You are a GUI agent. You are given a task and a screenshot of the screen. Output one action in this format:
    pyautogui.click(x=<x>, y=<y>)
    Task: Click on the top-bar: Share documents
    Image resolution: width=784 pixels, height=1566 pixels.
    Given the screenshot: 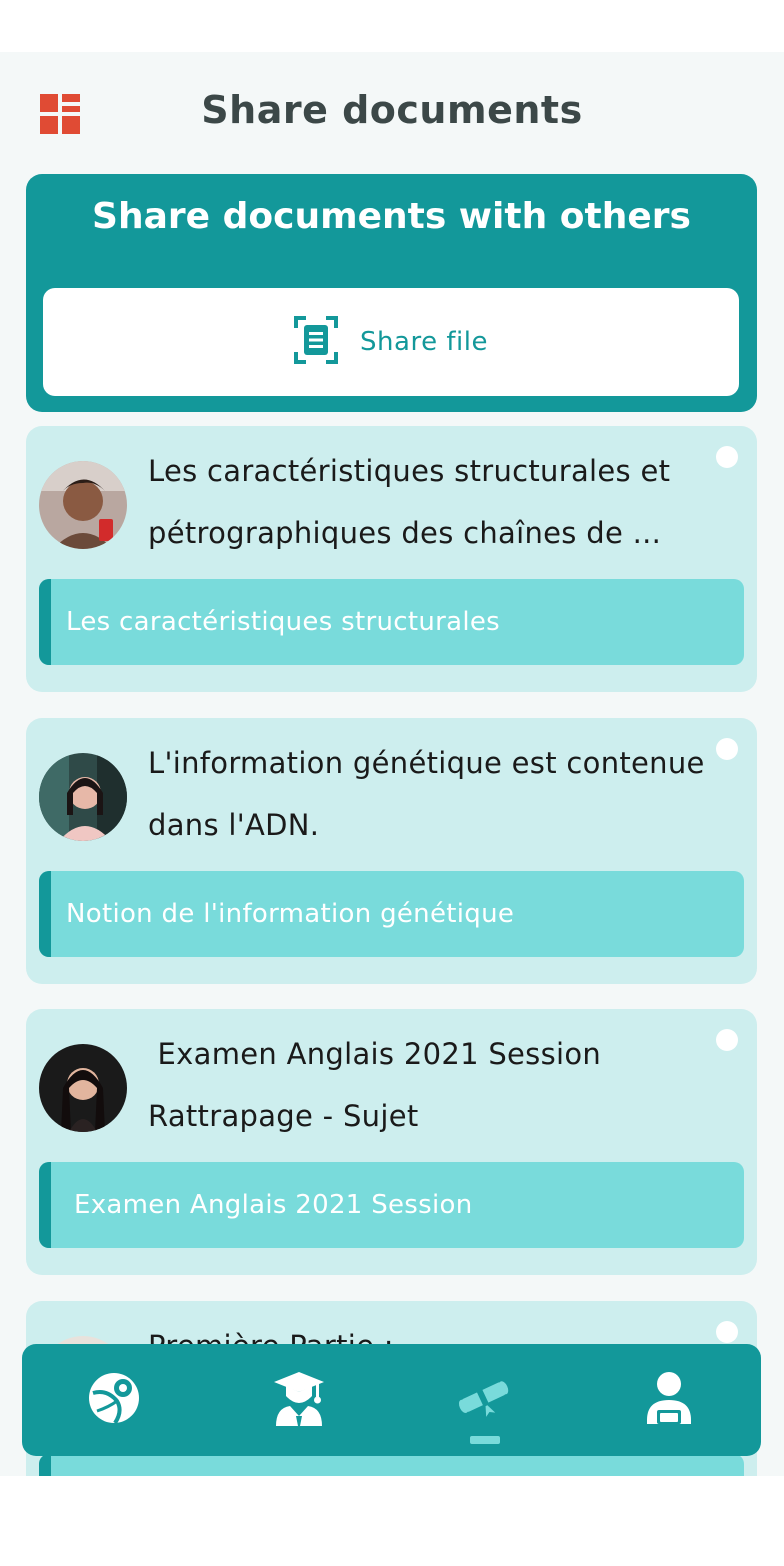 What is the action you would take?
    pyautogui.click(x=392, y=112)
    